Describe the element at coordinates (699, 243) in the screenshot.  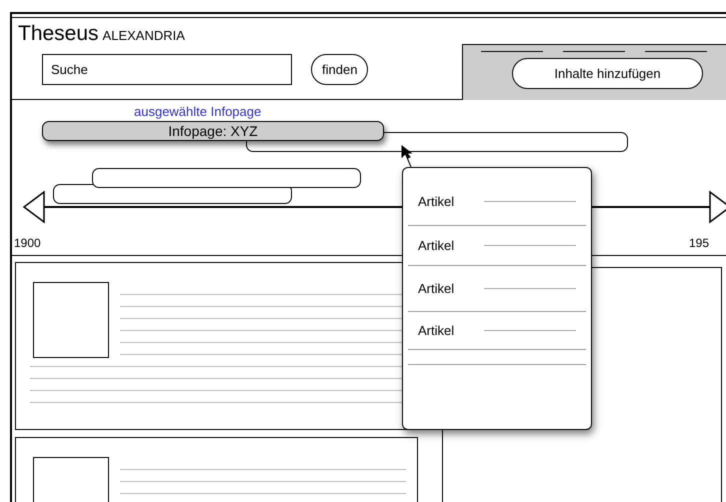
I see `year-label: 195` at that location.